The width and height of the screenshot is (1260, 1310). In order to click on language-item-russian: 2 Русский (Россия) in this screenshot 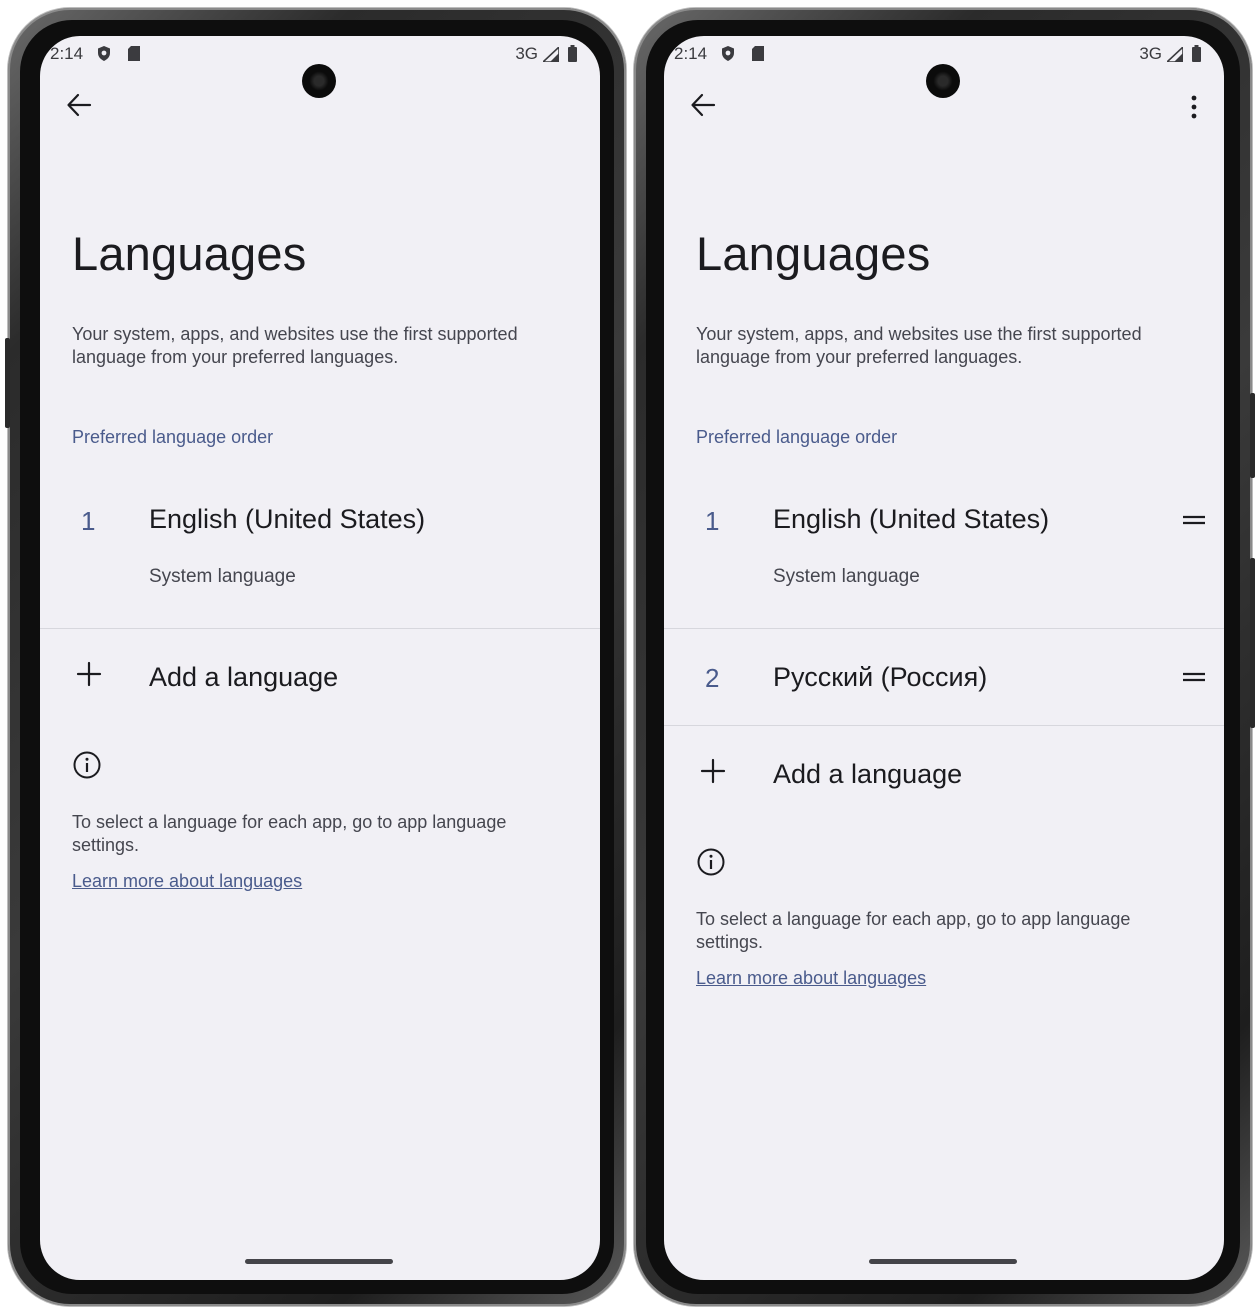, I will do `click(944, 678)`.